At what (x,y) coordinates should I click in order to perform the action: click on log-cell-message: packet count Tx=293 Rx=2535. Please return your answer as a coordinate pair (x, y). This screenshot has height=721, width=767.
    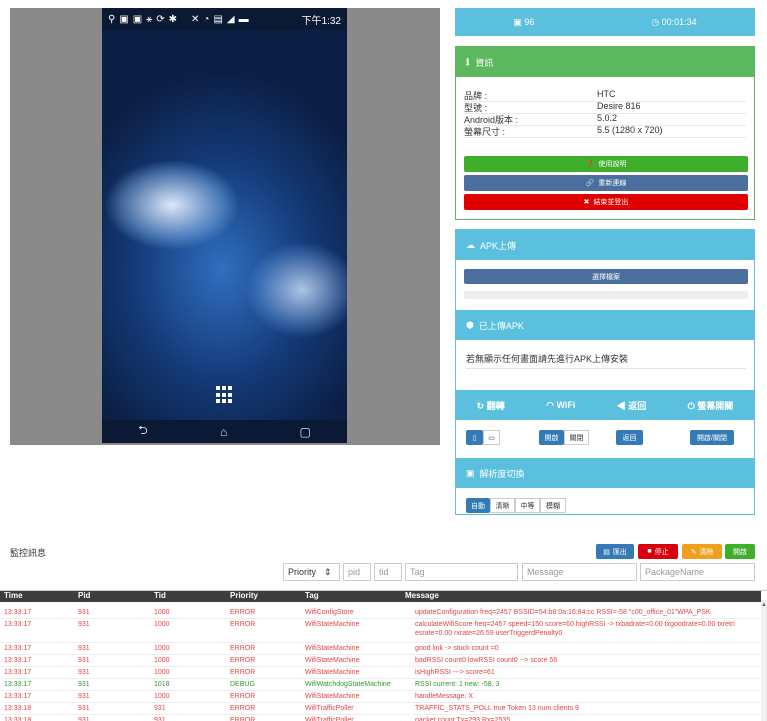
    Looking at the image, I should click on (463, 719).